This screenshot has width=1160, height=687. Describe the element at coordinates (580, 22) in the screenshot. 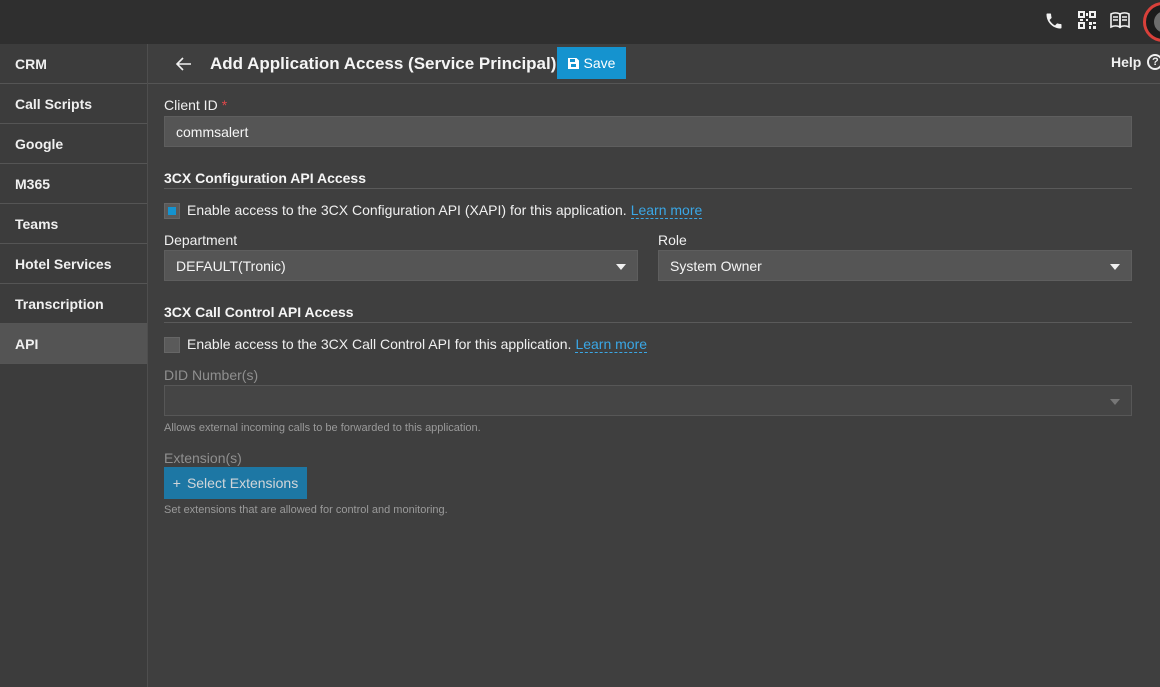

I see `top-bar` at that location.